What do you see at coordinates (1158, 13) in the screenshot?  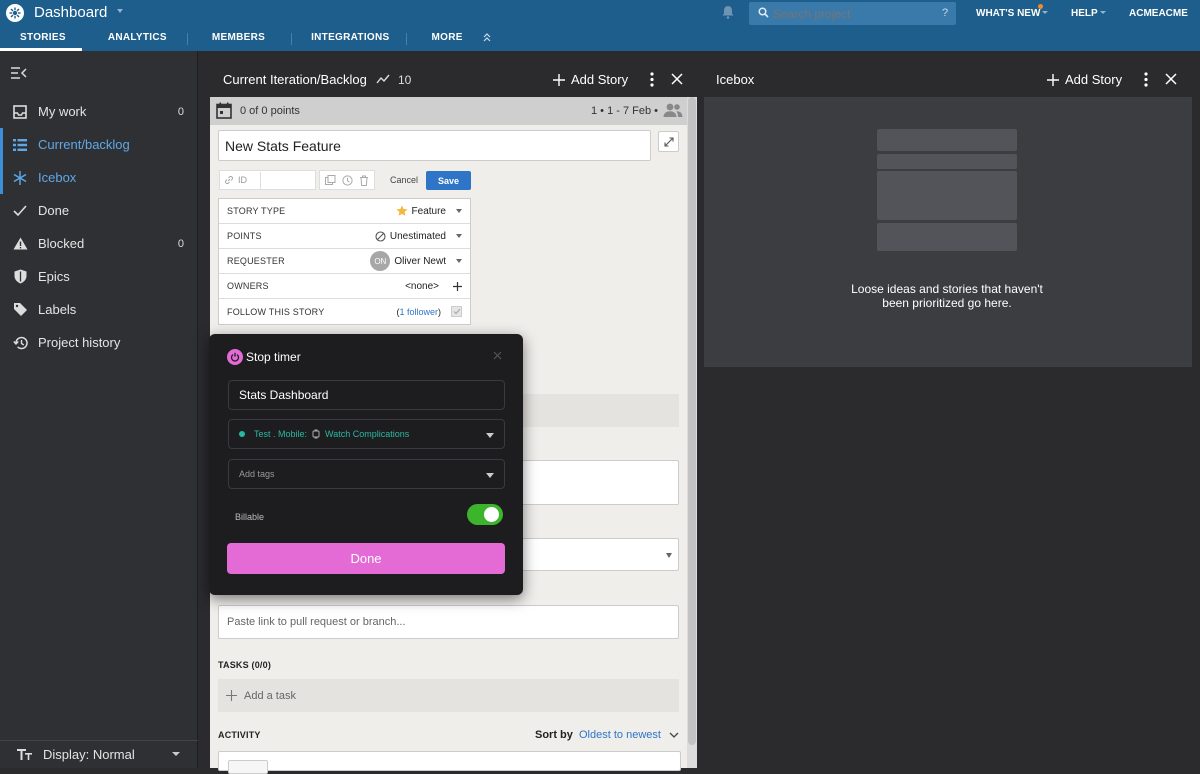 I see `account-menu: ACMEACME` at bounding box center [1158, 13].